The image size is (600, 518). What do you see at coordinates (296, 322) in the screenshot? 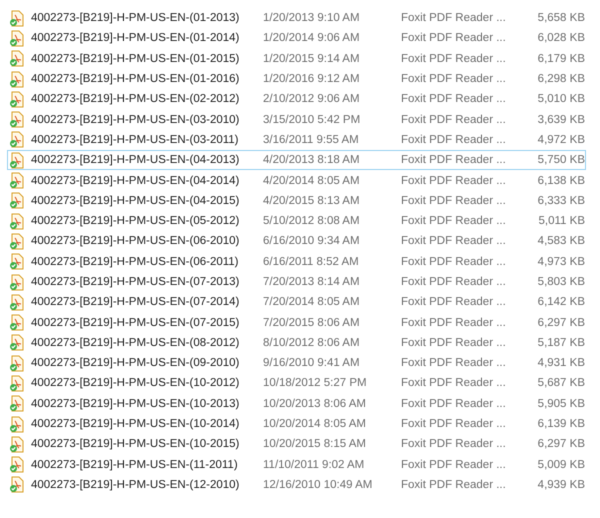
I see `file-row: 4002273-[B219]-H-PM-US-EN-(07-2015) 7/20/2015 8:06 AM Foxit PDF Reader ... 6,297 KB` at bounding box center [296, 322].